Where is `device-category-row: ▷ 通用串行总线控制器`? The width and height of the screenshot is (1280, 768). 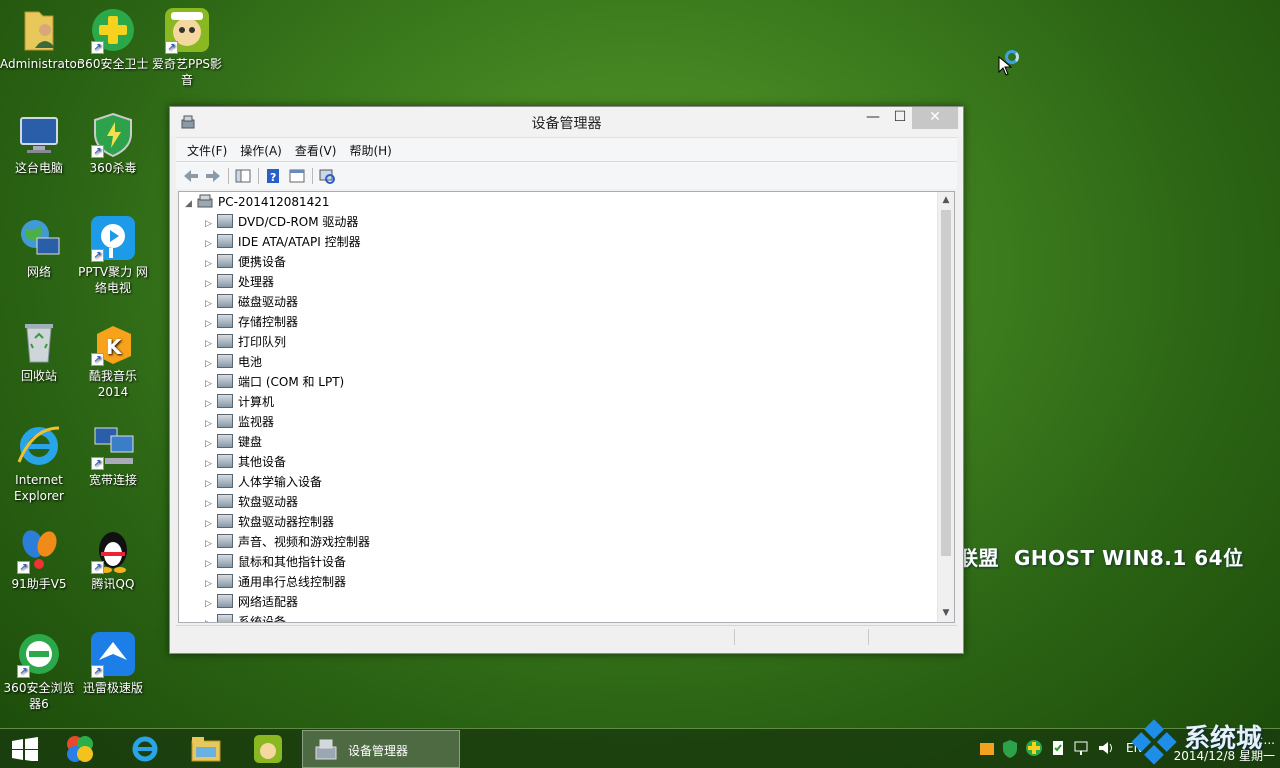 device-category-row: ▷ 通用串行总线控制器 is located at coordinates (275, 582).